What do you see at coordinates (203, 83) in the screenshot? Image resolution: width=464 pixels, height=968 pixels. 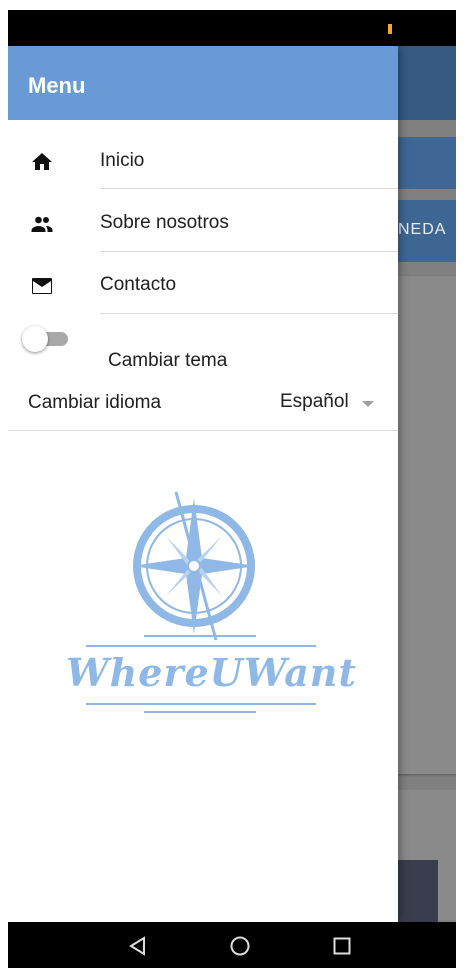 I see `drawer-header: Menu` at bounding box center [203, 83].